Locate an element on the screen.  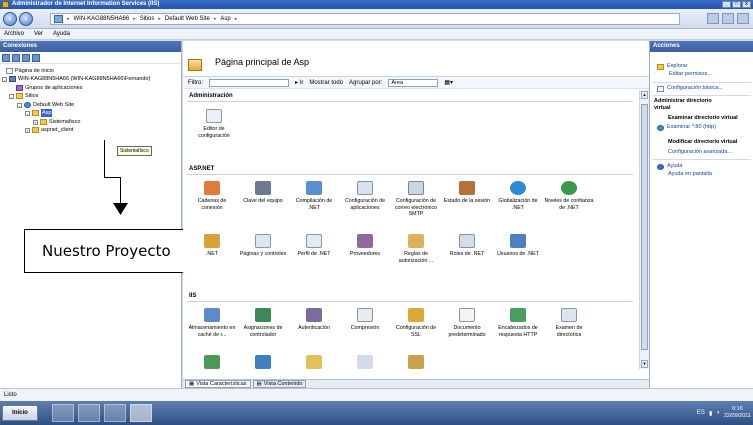
menu-ver: Ver is located at coordinates (38, 34).